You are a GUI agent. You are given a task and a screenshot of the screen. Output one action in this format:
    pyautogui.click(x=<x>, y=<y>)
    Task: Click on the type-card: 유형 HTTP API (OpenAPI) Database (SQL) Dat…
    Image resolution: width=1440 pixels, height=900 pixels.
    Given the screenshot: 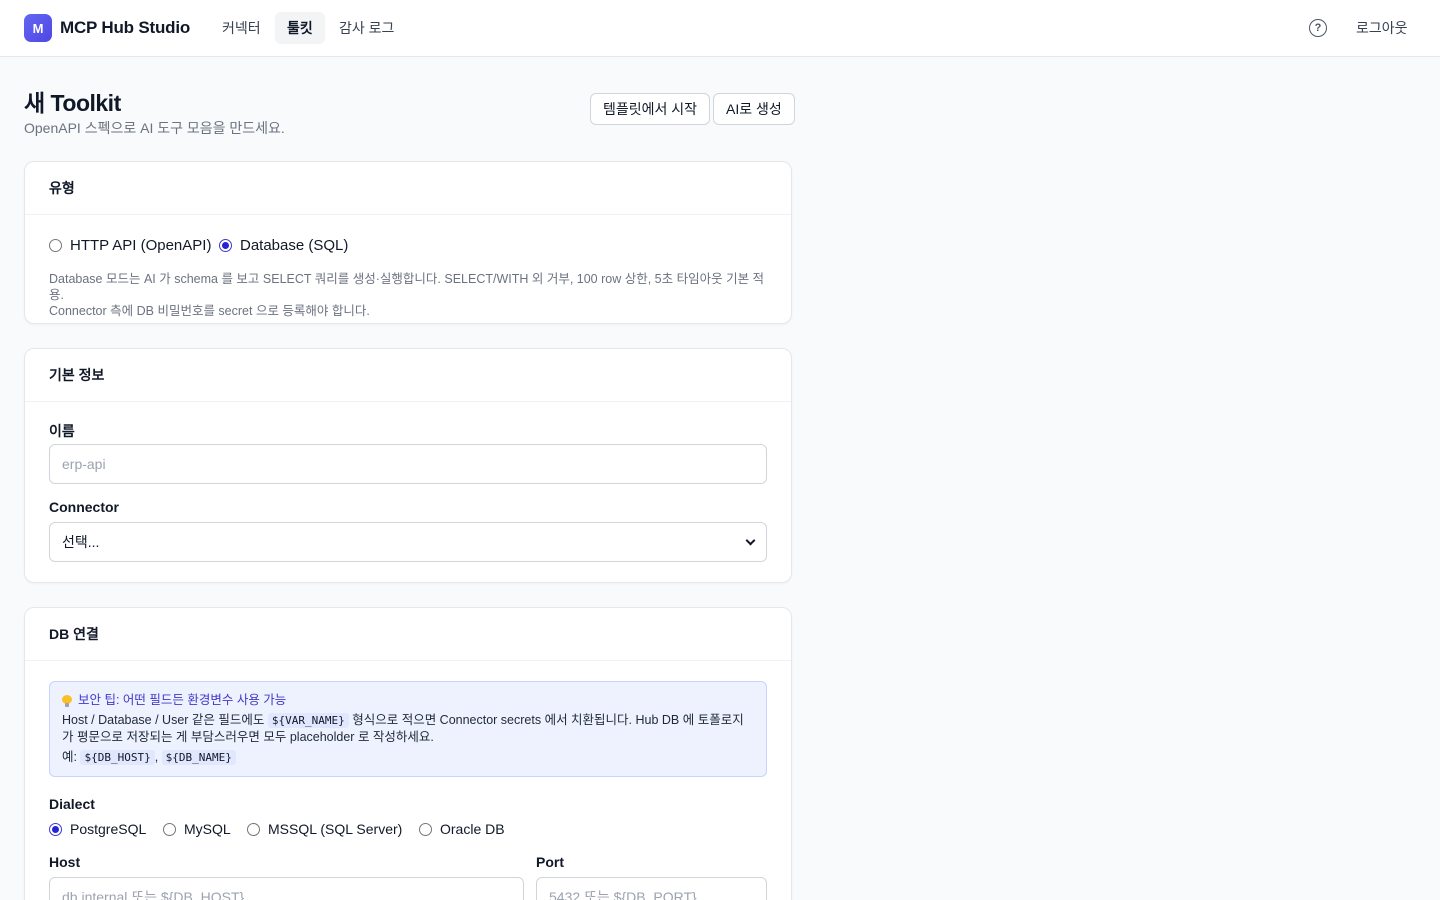 What is the action you would take?
    pyautogui.click(x=408, y=242)
    